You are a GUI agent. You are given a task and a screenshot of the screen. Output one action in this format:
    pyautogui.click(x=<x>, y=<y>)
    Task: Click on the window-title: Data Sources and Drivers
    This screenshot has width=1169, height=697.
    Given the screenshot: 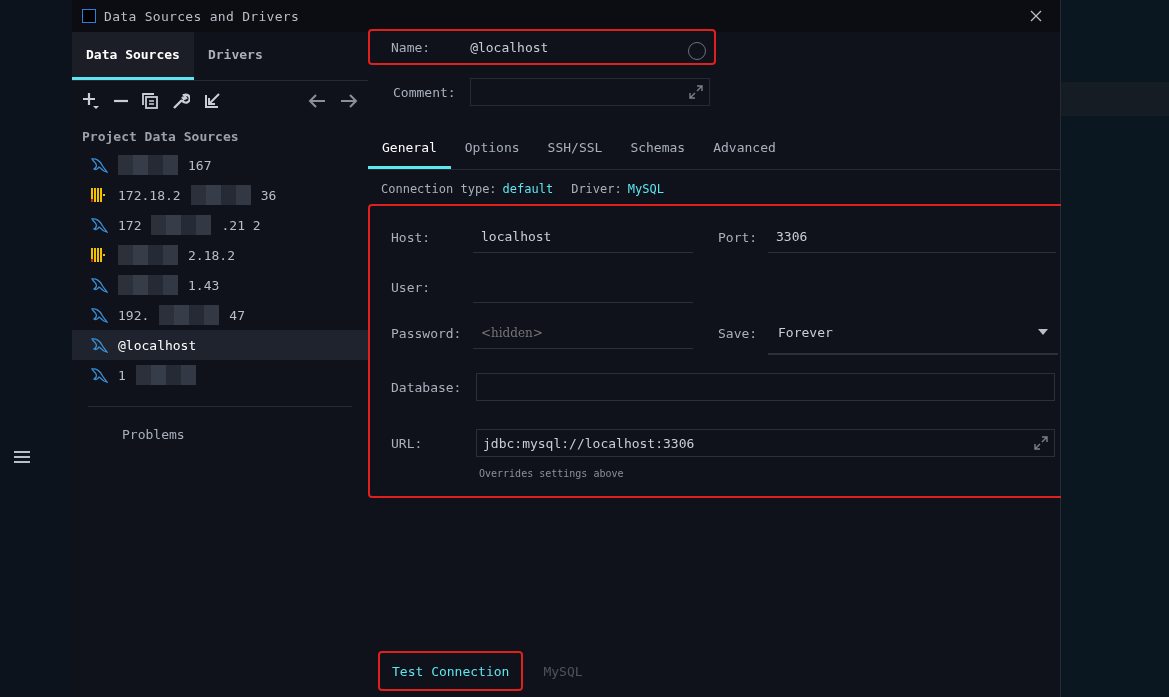 What is the action you would take?
    pyautogui.click(x=202, y=16)
    